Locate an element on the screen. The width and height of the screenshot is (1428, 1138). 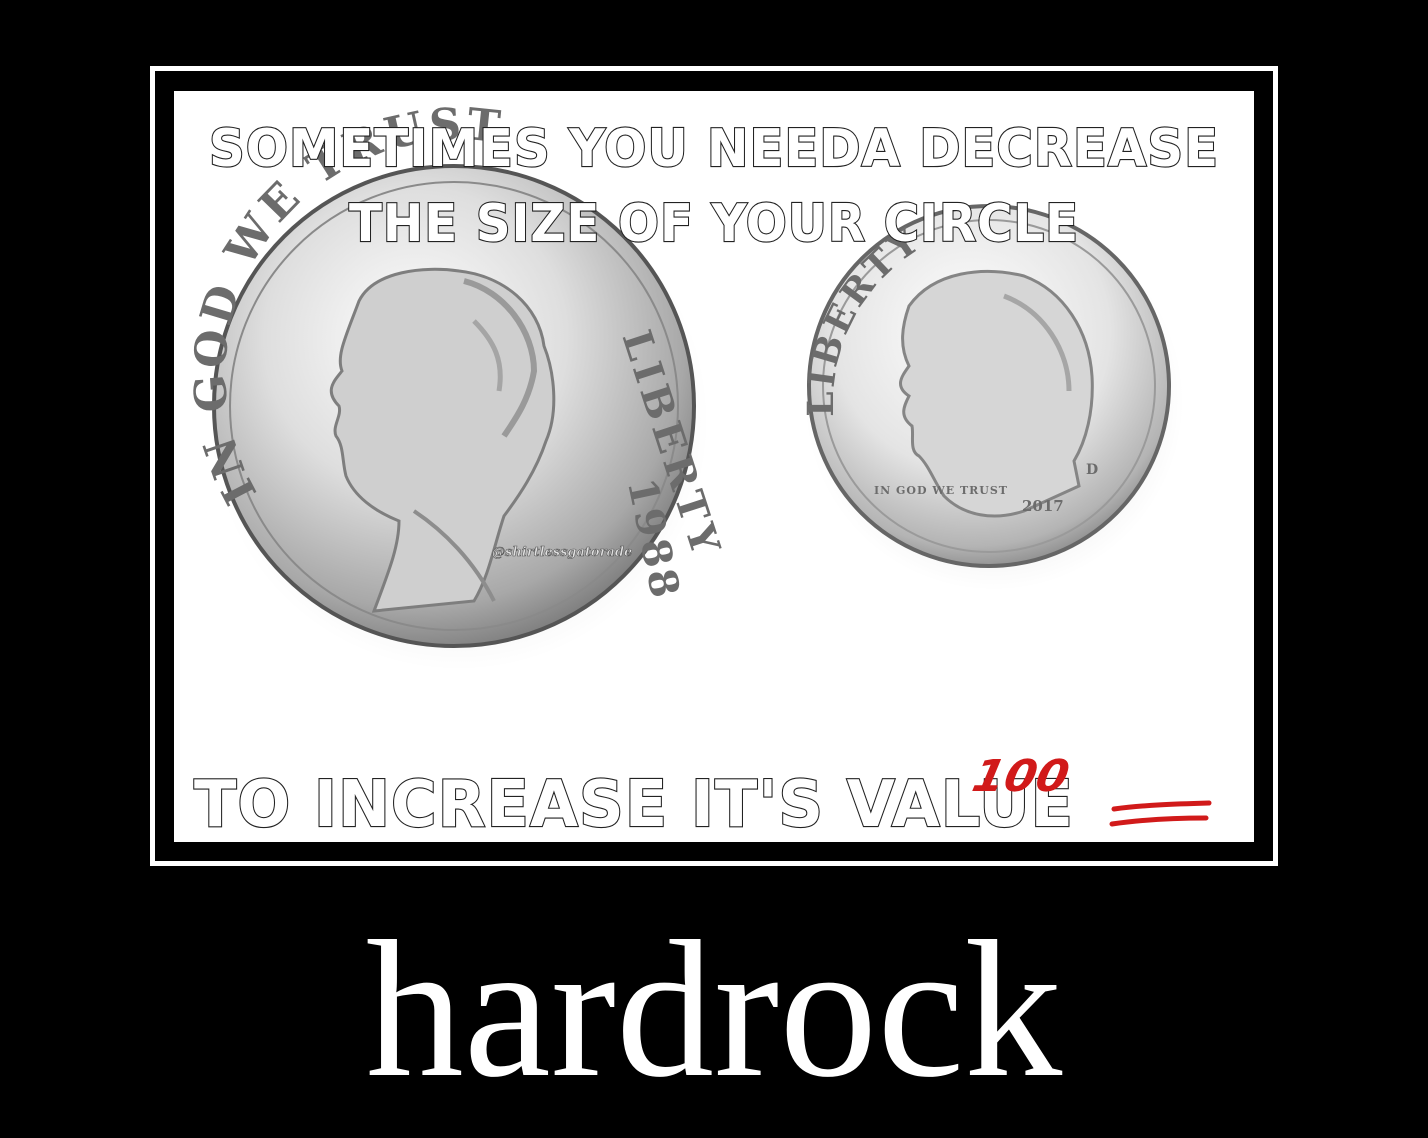
top-caption-line-2: THE SIZE OF YOUR CIRCLE is located at coordinates (714, 224).